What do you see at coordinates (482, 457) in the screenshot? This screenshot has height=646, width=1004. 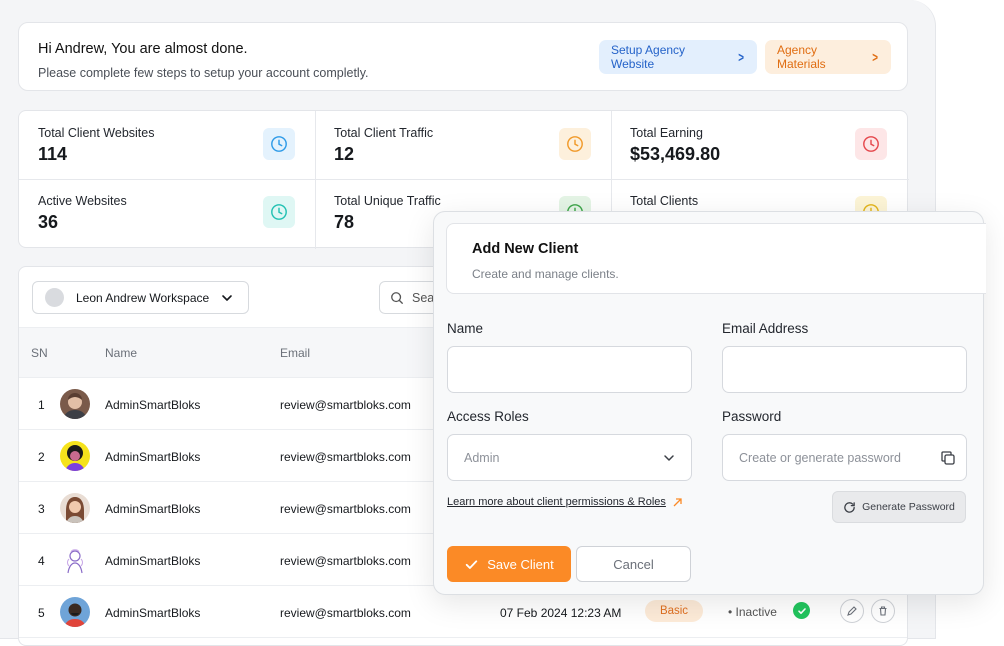 I see `access-roles-value: Admin` at bounding box center [482, 457].